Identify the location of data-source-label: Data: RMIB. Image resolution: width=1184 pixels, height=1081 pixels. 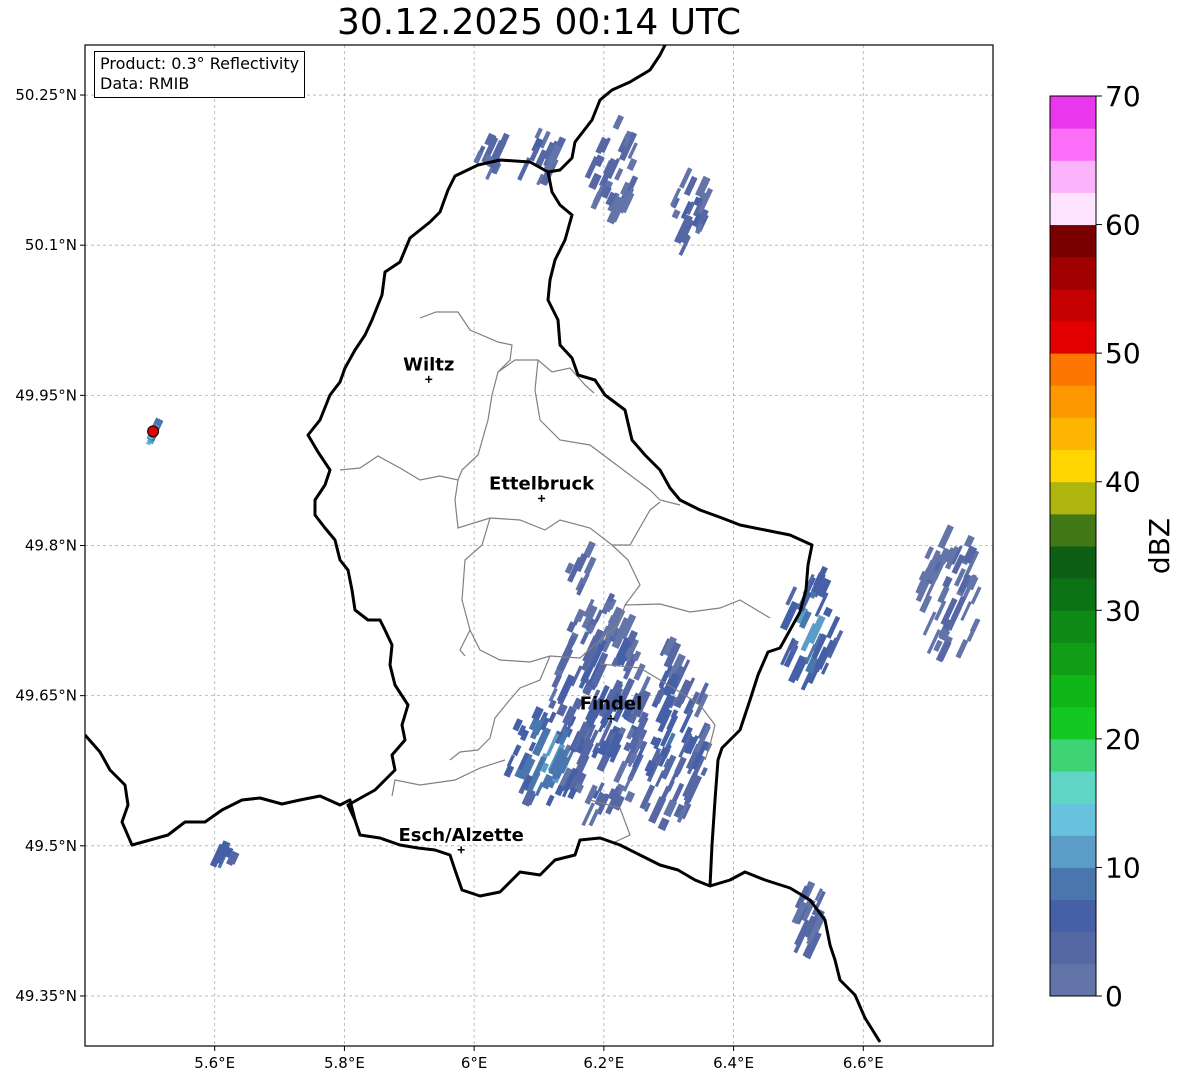
(145, 83).